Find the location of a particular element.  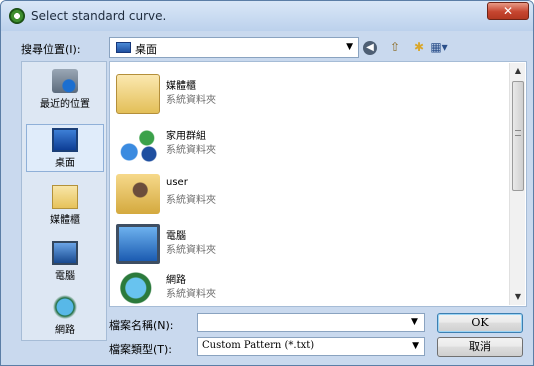

cancel-button: 取消 is located at coordinates (480, 347).